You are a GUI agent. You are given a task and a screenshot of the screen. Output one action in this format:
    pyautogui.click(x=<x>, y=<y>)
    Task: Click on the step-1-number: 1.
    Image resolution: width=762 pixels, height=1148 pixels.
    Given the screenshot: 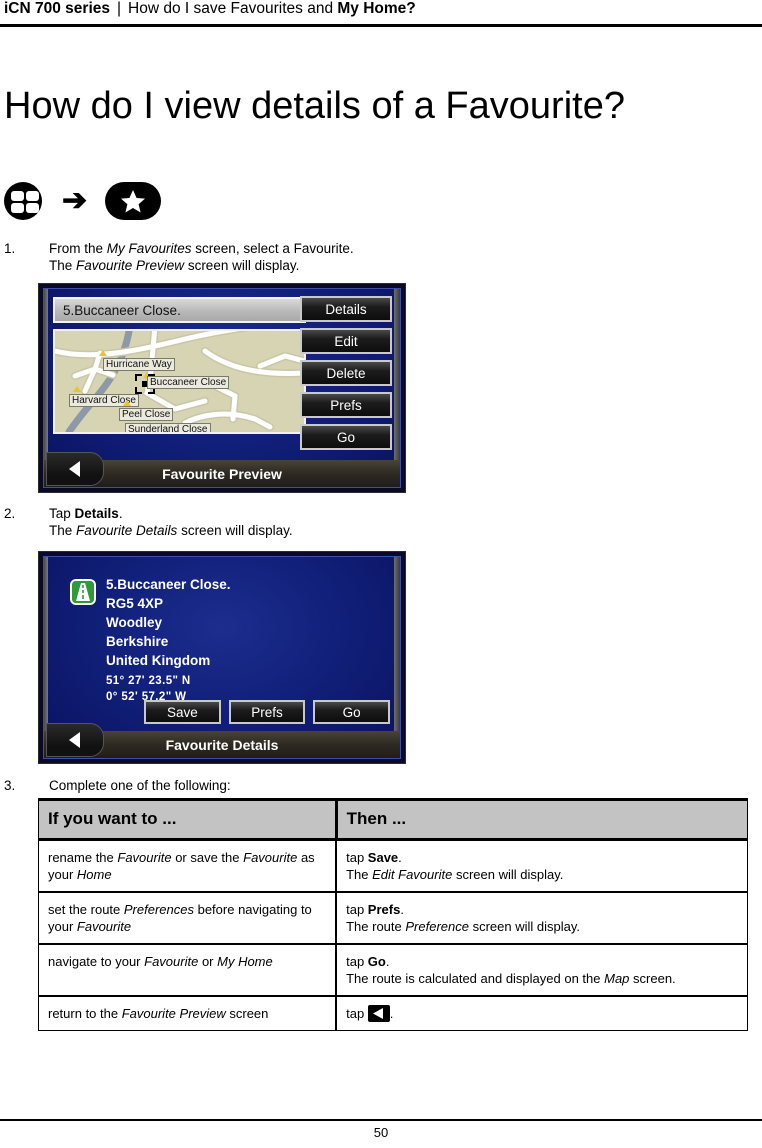 What is the action you would take?
    pyautogui.click(x=10, y=248)
    